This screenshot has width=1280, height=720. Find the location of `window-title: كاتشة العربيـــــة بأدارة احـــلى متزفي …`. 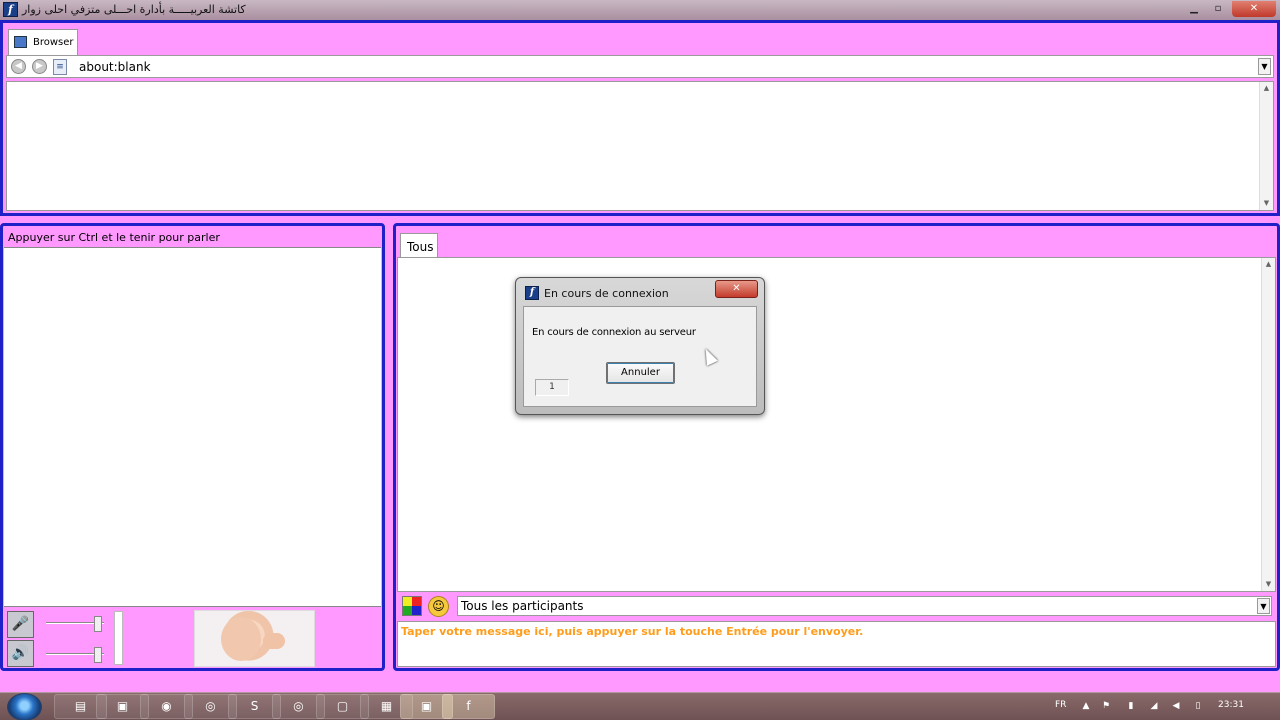

window-title: كاتشة العربيـــــة بأدارة احـــلى متزفي … is located at coordinates (134, 9).